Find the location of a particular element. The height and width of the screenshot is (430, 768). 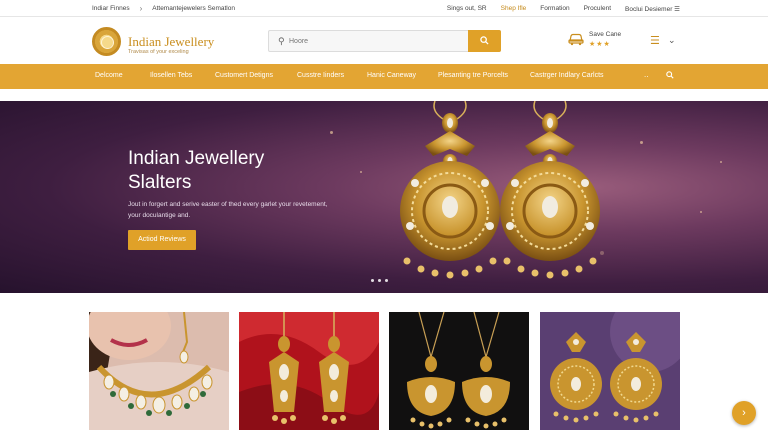

top-link-designer: Boclui Desiemer ☰ is located at coordinates (652, 9).